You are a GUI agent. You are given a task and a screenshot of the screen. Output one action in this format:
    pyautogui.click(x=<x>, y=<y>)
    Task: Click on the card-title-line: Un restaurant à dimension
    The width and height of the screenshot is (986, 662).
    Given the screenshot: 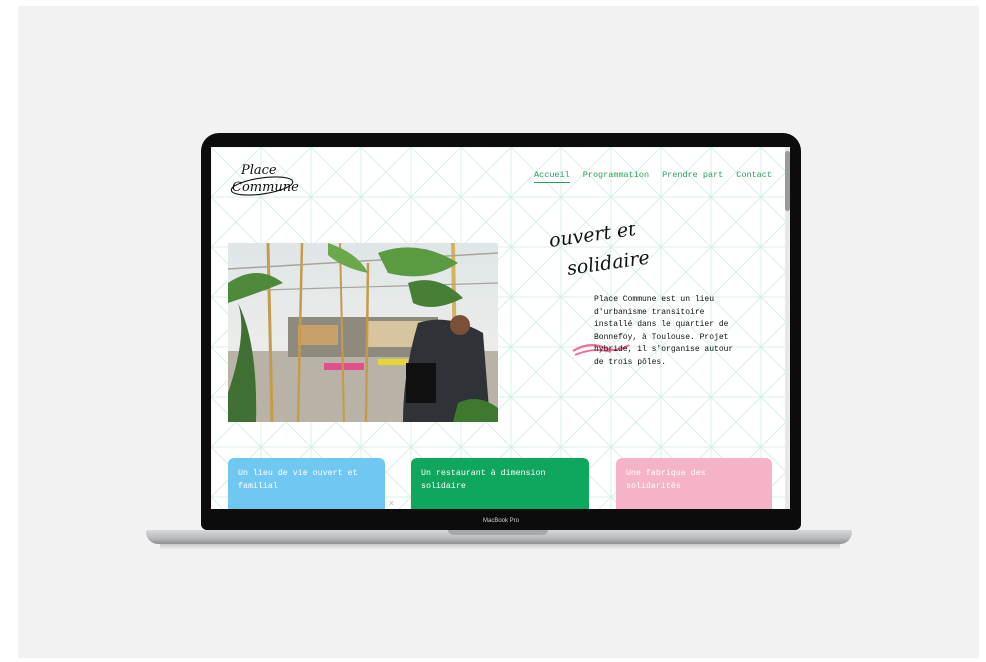 What is the action you would take?
    pyautogui.click(x=483, y=473)
    